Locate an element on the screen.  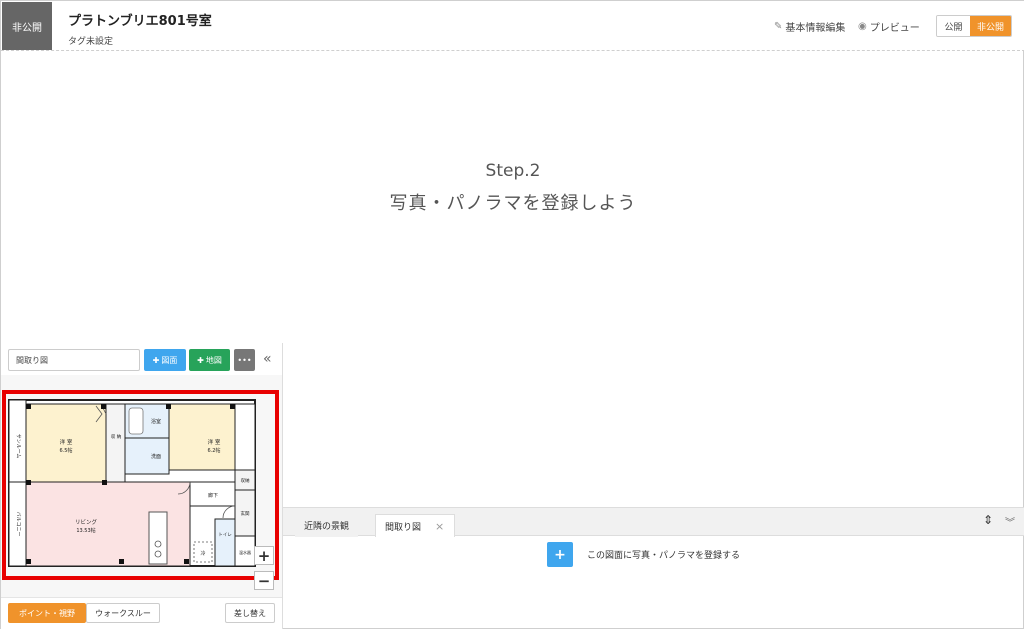
tab-neighborhood: 近隣の景観 is located at coordinates (327, 525).